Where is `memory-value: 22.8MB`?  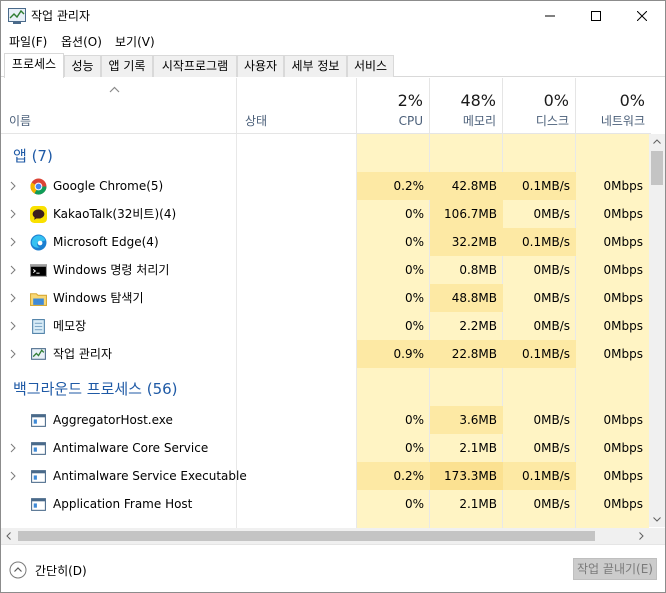
memory-value: 22.8MB is located at coordinates (466, 354).